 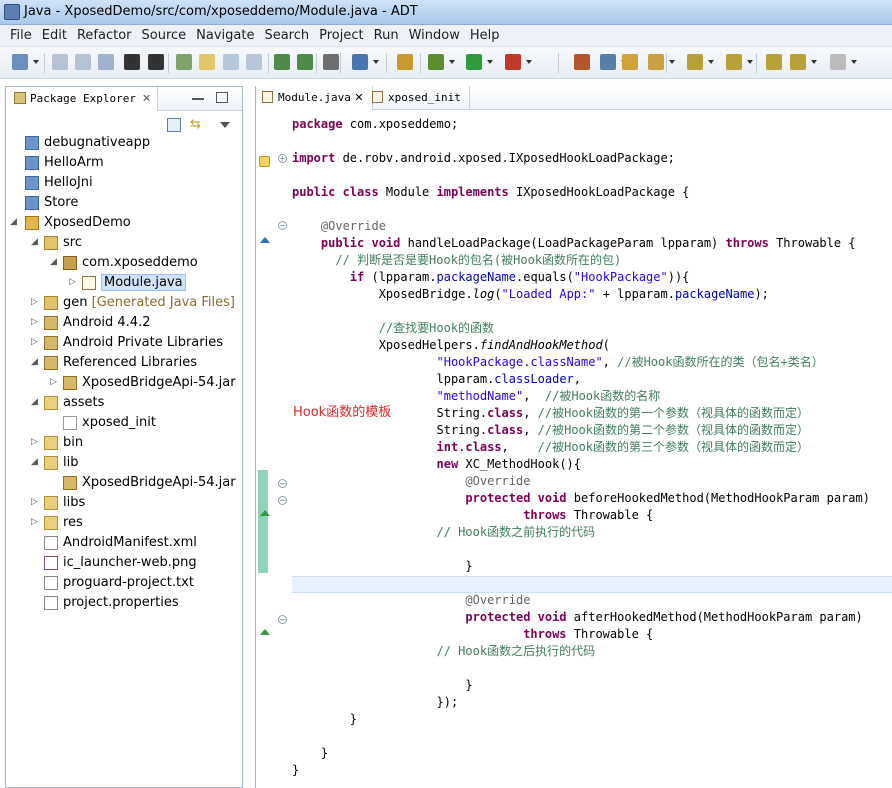 What do you see at coordinates (734, 62) in the screenshot?
I see `prev-annotation-icon` at bounding box center [734, 62].